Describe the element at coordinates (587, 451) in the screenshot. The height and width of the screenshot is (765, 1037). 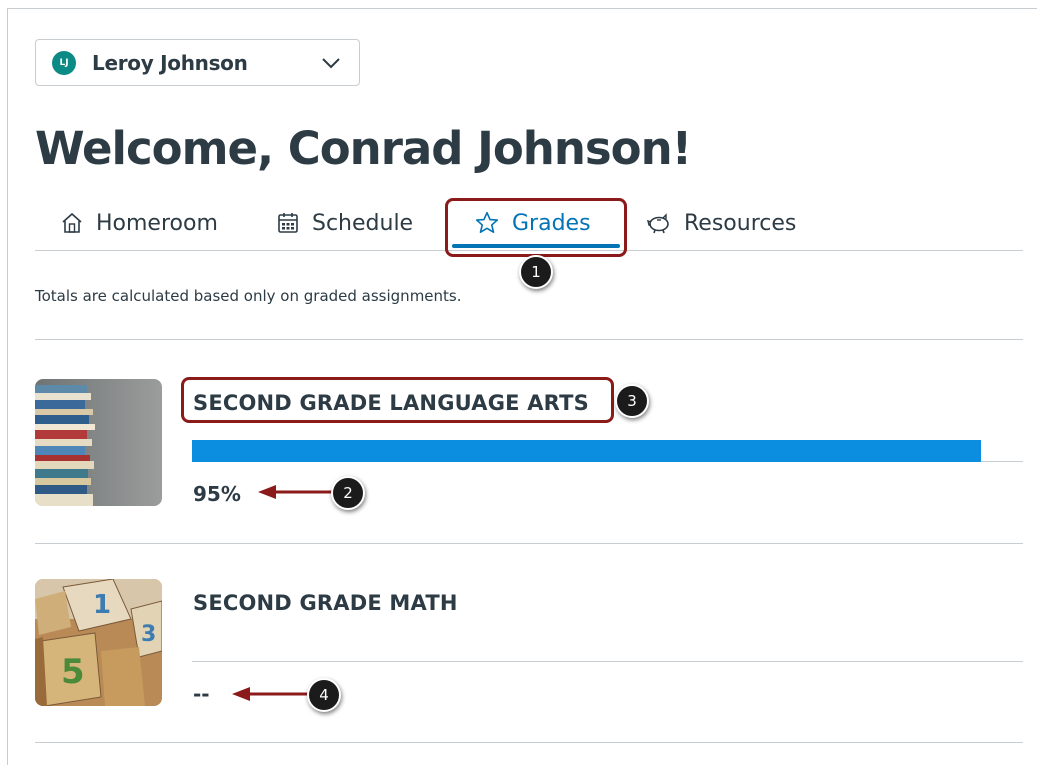
I see `grade-progress-fill` at that location.